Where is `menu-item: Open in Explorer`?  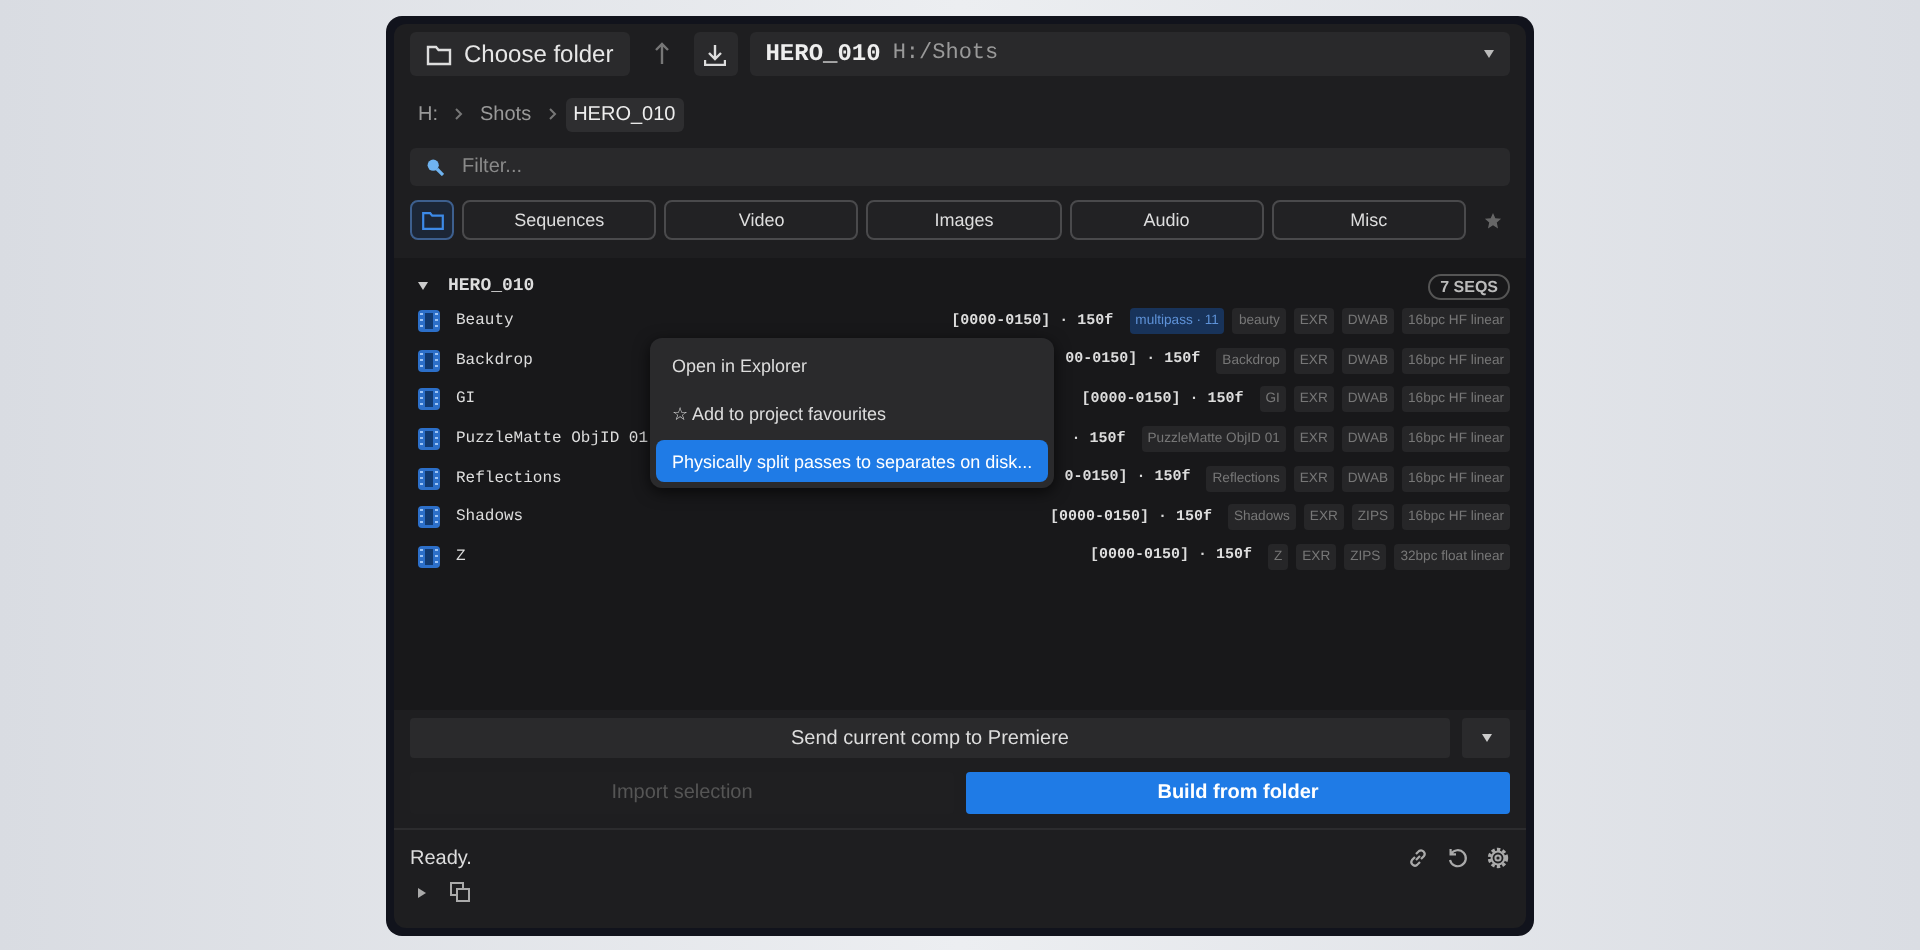
menu-item: Open in Explorer is located at coordinates (852, 365).